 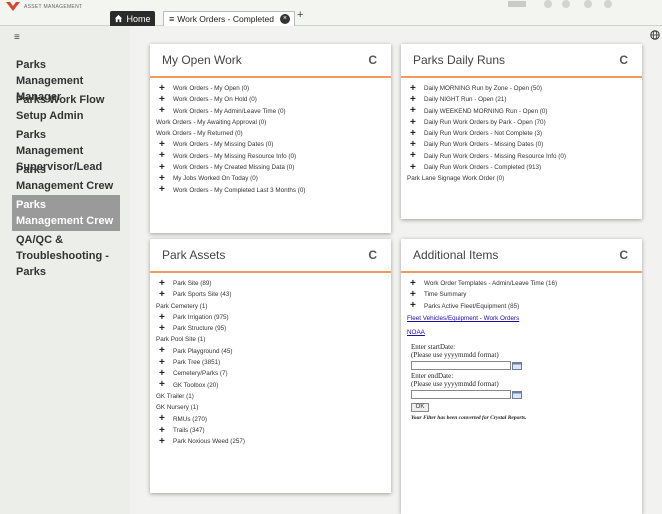 I want to click on list-item: + Park Tree (3851), so click(x=270, y=362).